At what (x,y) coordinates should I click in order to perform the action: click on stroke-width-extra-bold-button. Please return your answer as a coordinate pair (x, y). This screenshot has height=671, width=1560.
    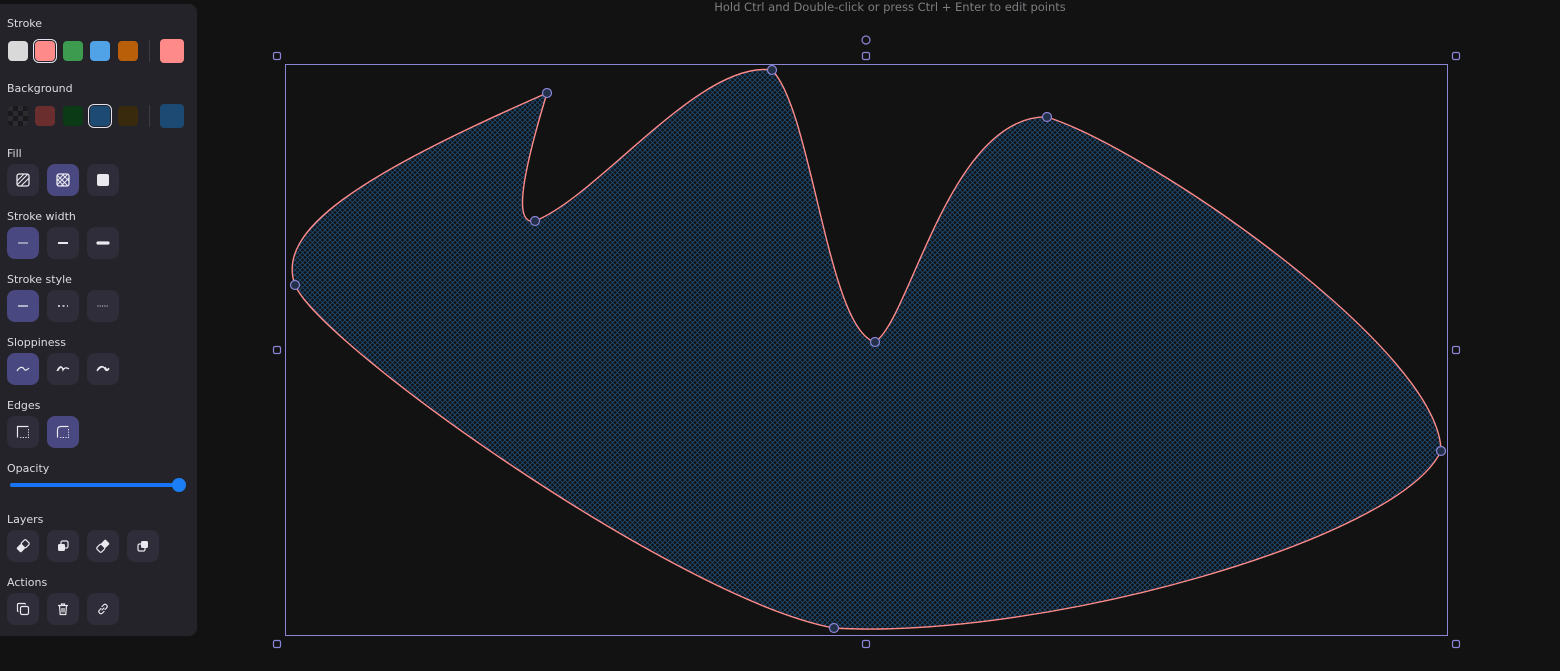
    Looking at the image, I should click on (103, 243).